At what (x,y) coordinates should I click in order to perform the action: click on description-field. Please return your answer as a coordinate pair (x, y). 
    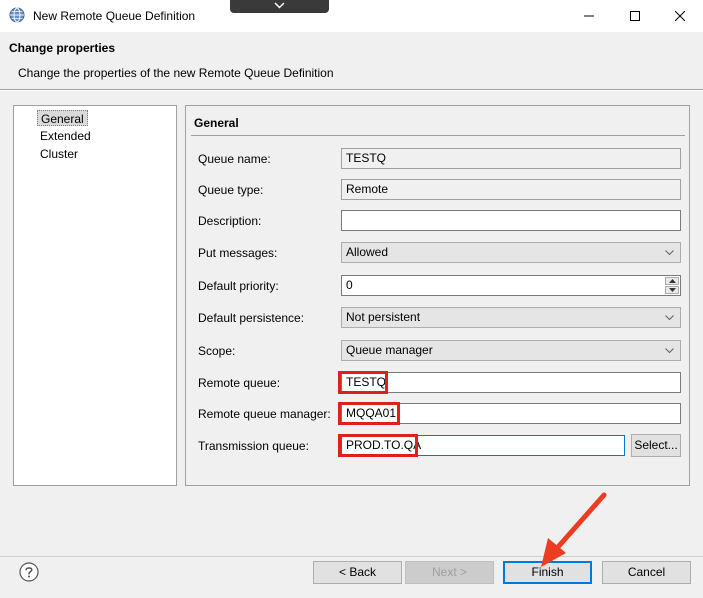
    Looking at the image, I should click on (511, 220).